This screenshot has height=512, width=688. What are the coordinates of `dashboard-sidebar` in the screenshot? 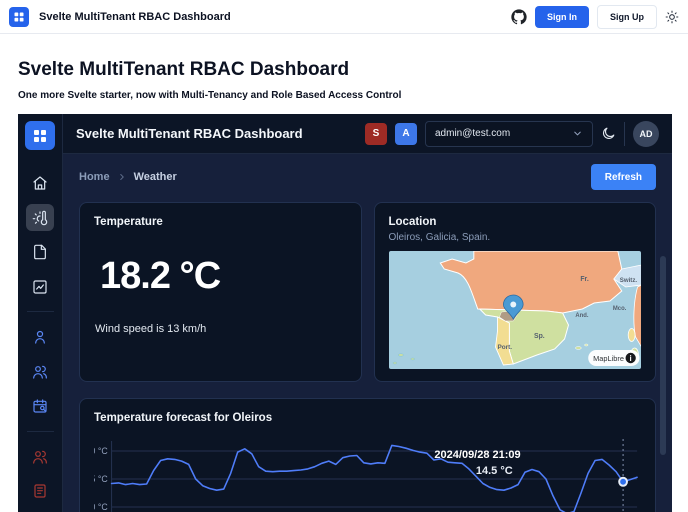 It's located at (40, 313).